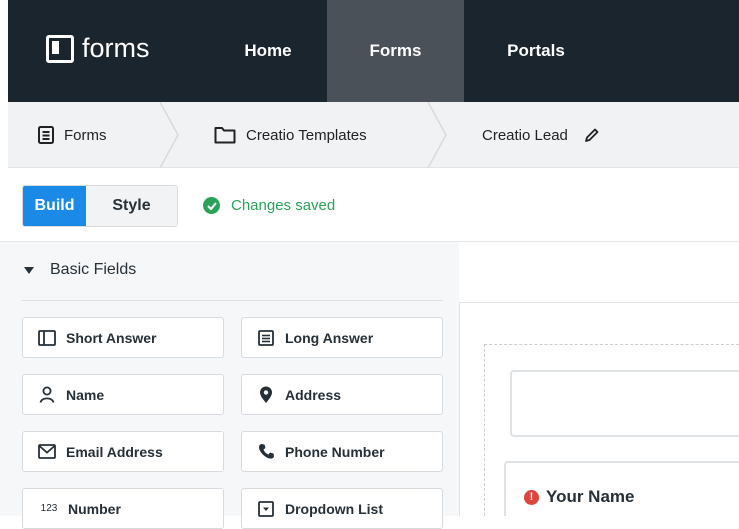 The image size is (739, 529). Describe the element at coordinates (47, 452) in the screenshot. I see `envelope-icon` at that location.